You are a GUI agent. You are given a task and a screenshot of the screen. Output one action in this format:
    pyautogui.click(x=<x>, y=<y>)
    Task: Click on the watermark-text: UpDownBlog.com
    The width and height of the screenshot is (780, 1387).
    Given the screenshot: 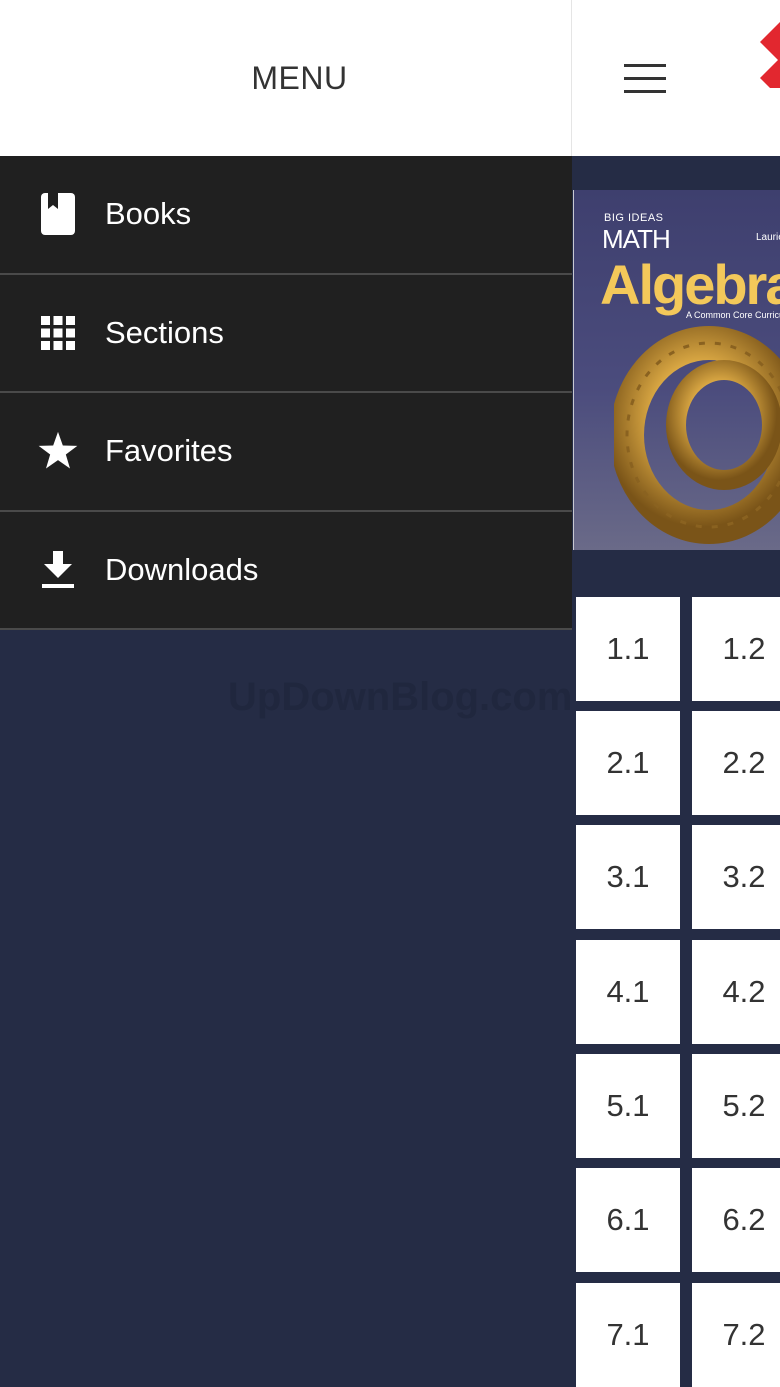 What is the action you would take?
    pyautogui.click(x=400, y=697)
    